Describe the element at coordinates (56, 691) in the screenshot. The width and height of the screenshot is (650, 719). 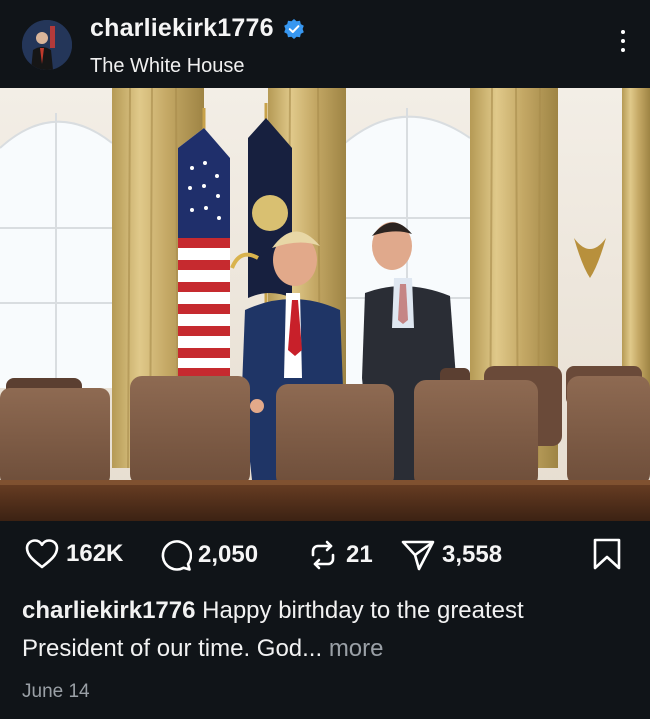
I see `post-date: June 14` at that location.